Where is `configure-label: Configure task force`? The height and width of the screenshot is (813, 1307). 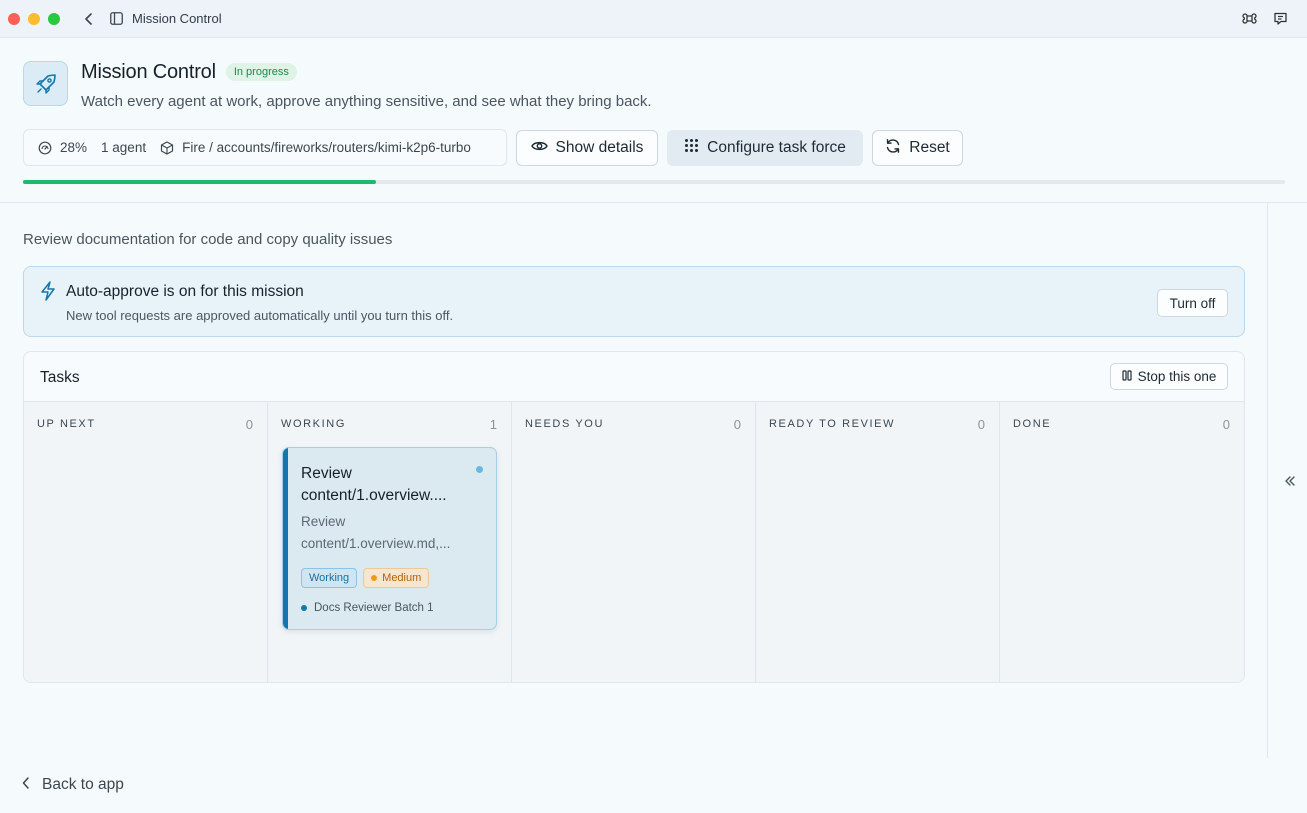
configure-label: Configure task force is located at coordinates (776, 147).